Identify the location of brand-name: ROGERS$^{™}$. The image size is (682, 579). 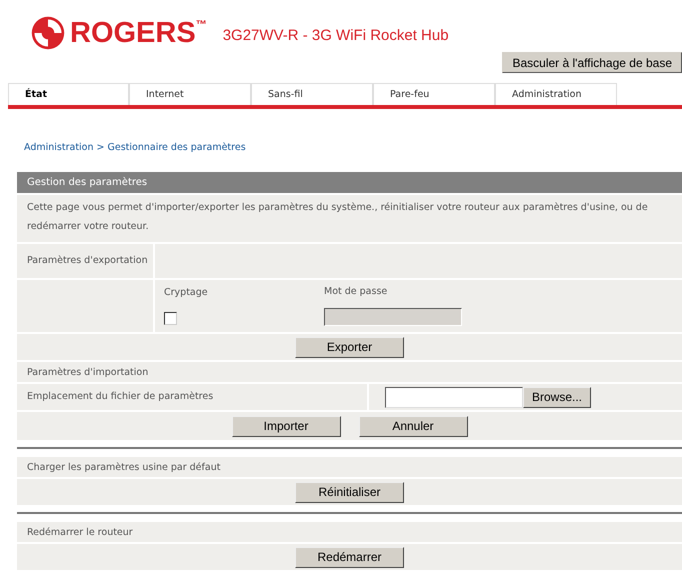
(138, 33).